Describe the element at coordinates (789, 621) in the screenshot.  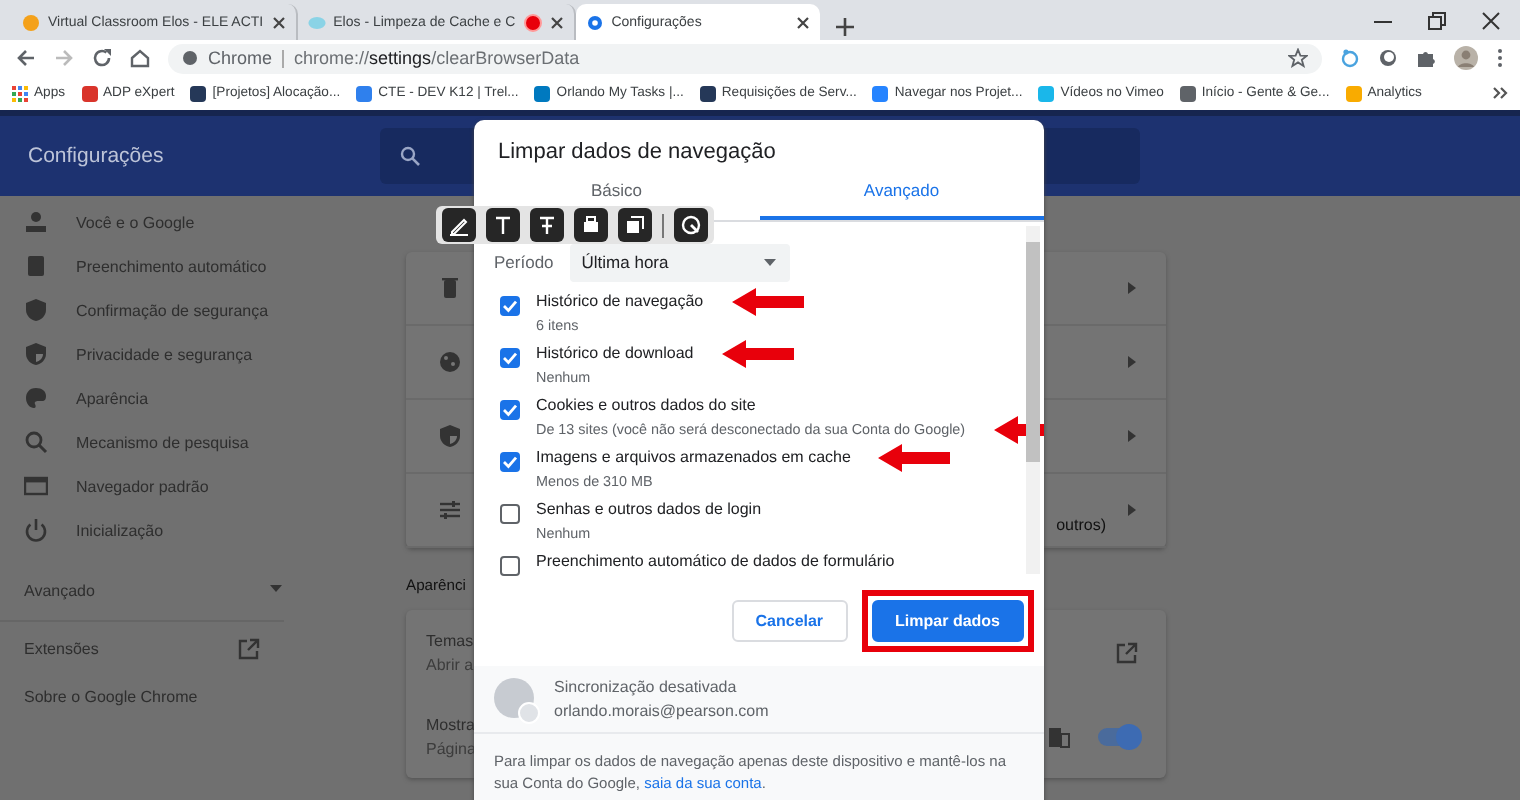
I see `cancel-button: Cancelar` at that location.